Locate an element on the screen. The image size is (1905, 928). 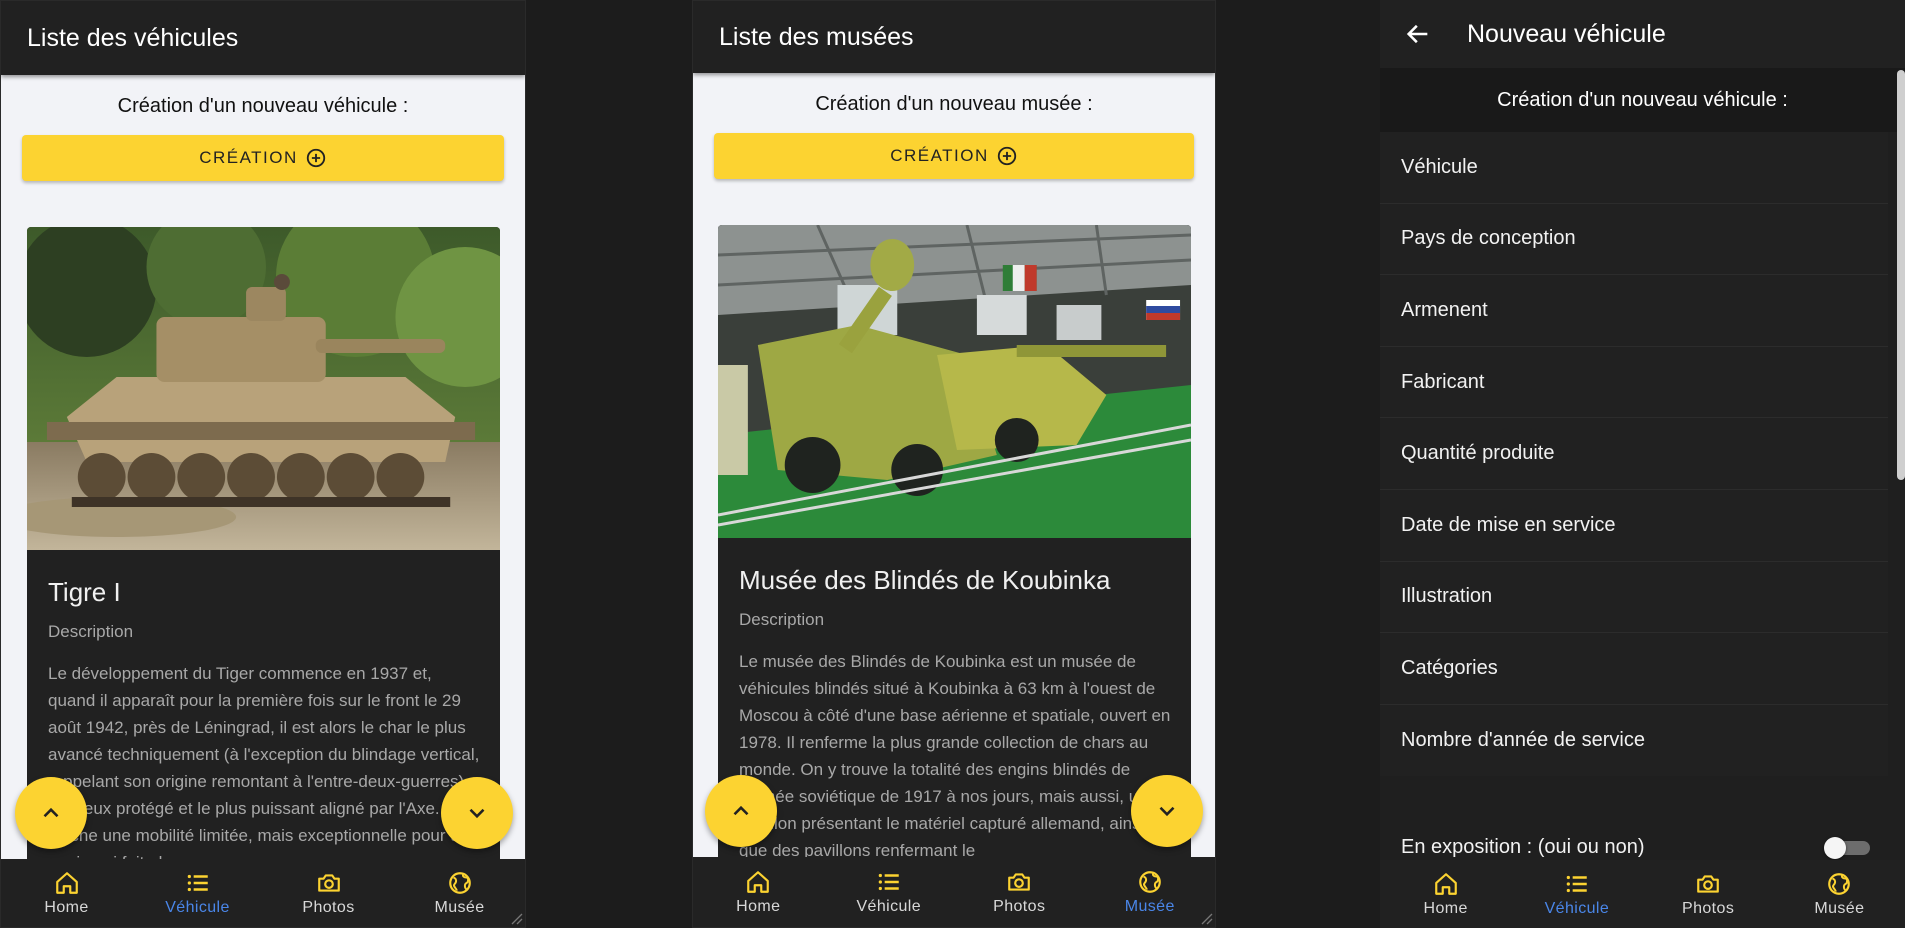
form-field-label: Date de mise en service is located at coordinates (1508, 524).